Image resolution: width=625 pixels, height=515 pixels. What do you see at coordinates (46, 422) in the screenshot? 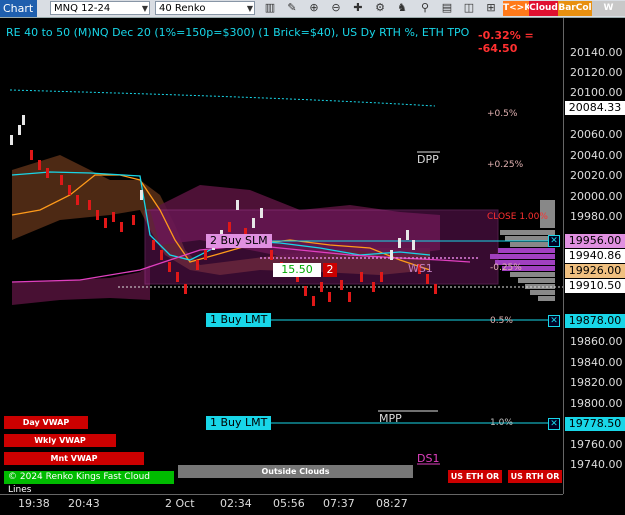
I see `day-vwap-button: Day VWAP` at bounding box center [46, 422].